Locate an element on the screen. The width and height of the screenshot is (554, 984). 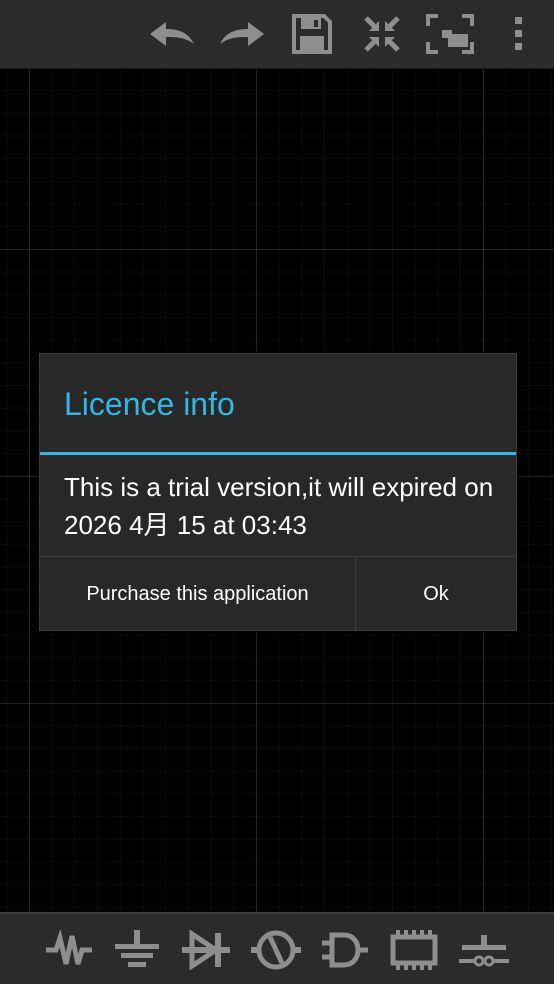
purchase-button: Purchase this application is located at coordinates (198, 594).